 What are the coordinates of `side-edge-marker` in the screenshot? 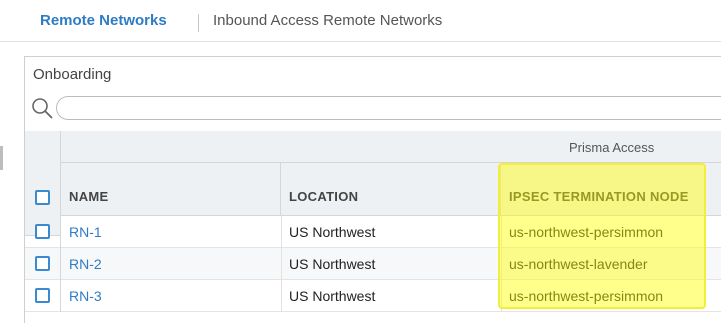 It's located at (1, 158).